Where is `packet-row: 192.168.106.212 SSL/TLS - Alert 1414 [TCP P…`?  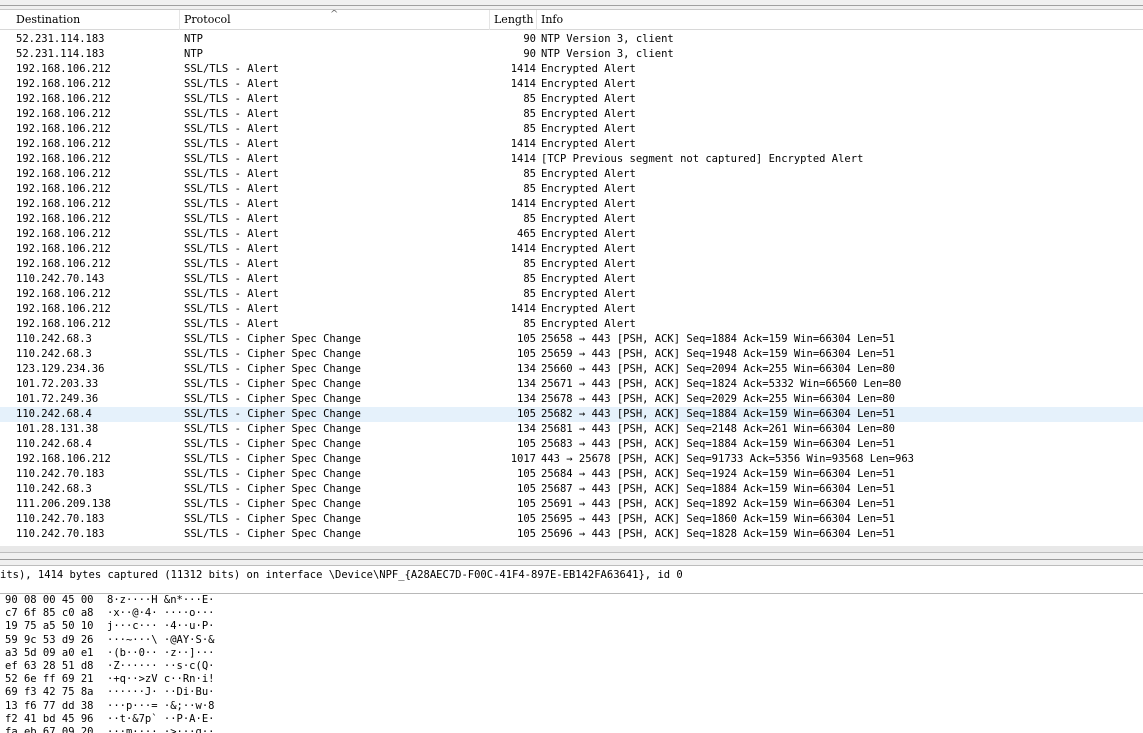 packet-row: 192.168.106.212 SSL/TLS - Alert 1414 [TCP P… is located at coordinates (571, 159).